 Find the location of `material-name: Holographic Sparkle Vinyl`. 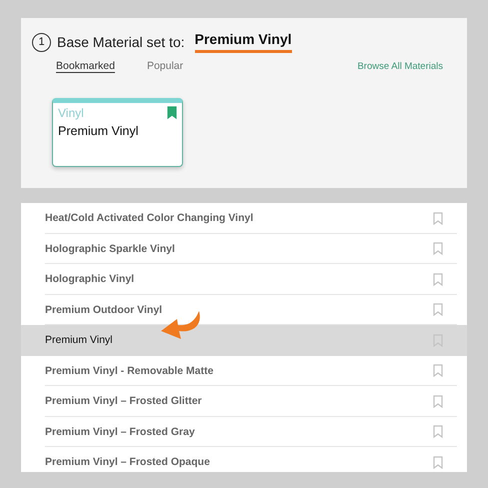

material-name: Holographic Sparkle Vinyl is located at coordinates (110, 248).